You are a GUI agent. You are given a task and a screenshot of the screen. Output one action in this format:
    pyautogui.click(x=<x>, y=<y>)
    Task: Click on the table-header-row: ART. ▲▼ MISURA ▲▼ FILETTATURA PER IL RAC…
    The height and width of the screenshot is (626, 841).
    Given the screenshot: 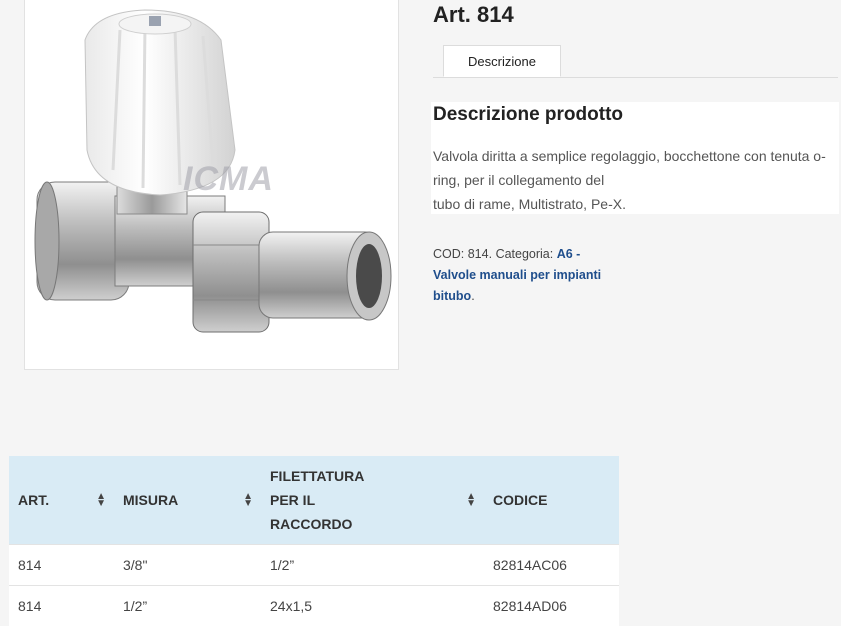 What is the action you would take?
    pyautogui.click(x=314, y=500)
    